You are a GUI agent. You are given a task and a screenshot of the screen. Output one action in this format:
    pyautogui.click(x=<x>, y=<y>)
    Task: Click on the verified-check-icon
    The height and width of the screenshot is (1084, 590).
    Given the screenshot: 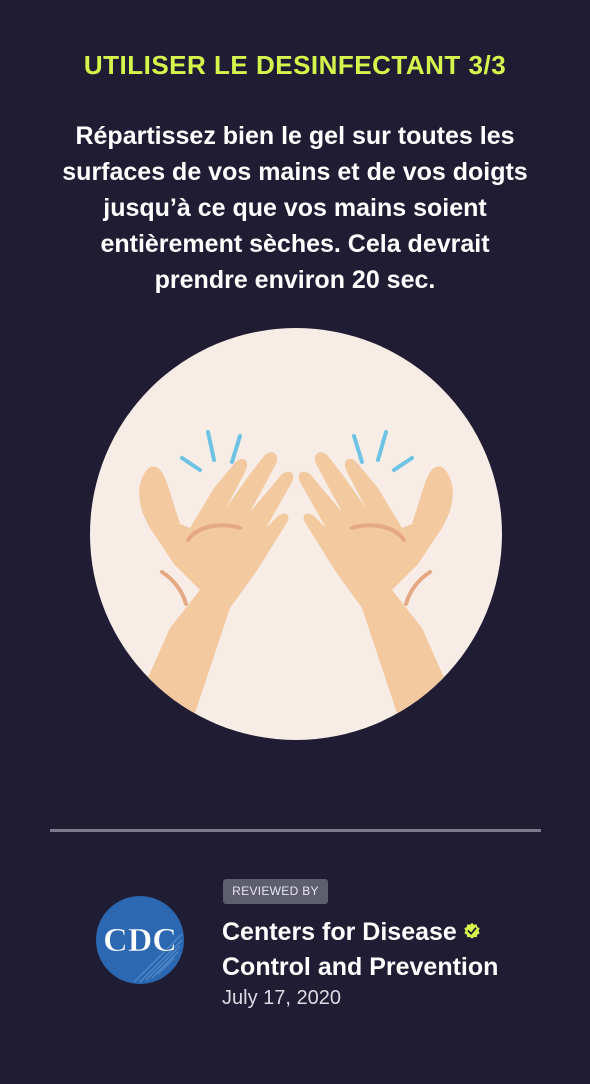 What is the action you would take?
    pyautogui.click(x=472, y=931)
    